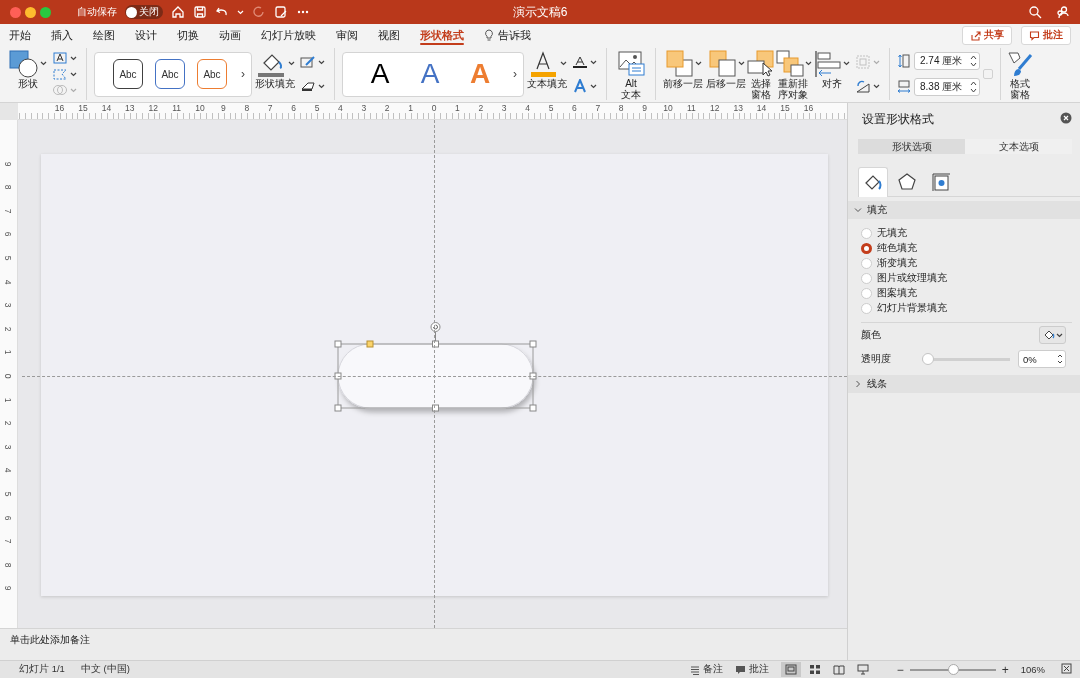 This screenshot has width=1080, height=678. What do you see at coordinates (146, 35) in the screenshot?
I see `ribbon-tab: 设计` at bounding box center [146, 35].